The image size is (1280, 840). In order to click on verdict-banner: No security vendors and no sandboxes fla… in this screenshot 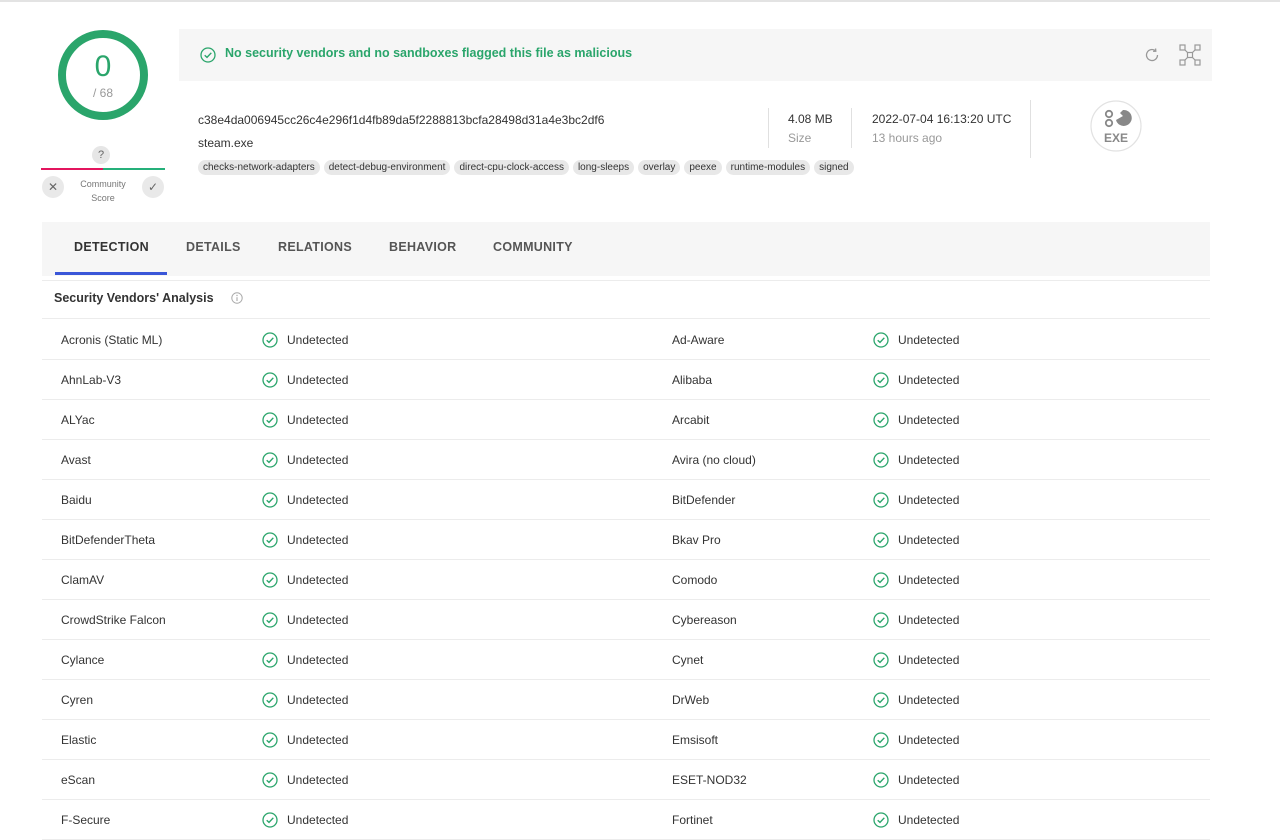, I will do `click(695, 55)`.